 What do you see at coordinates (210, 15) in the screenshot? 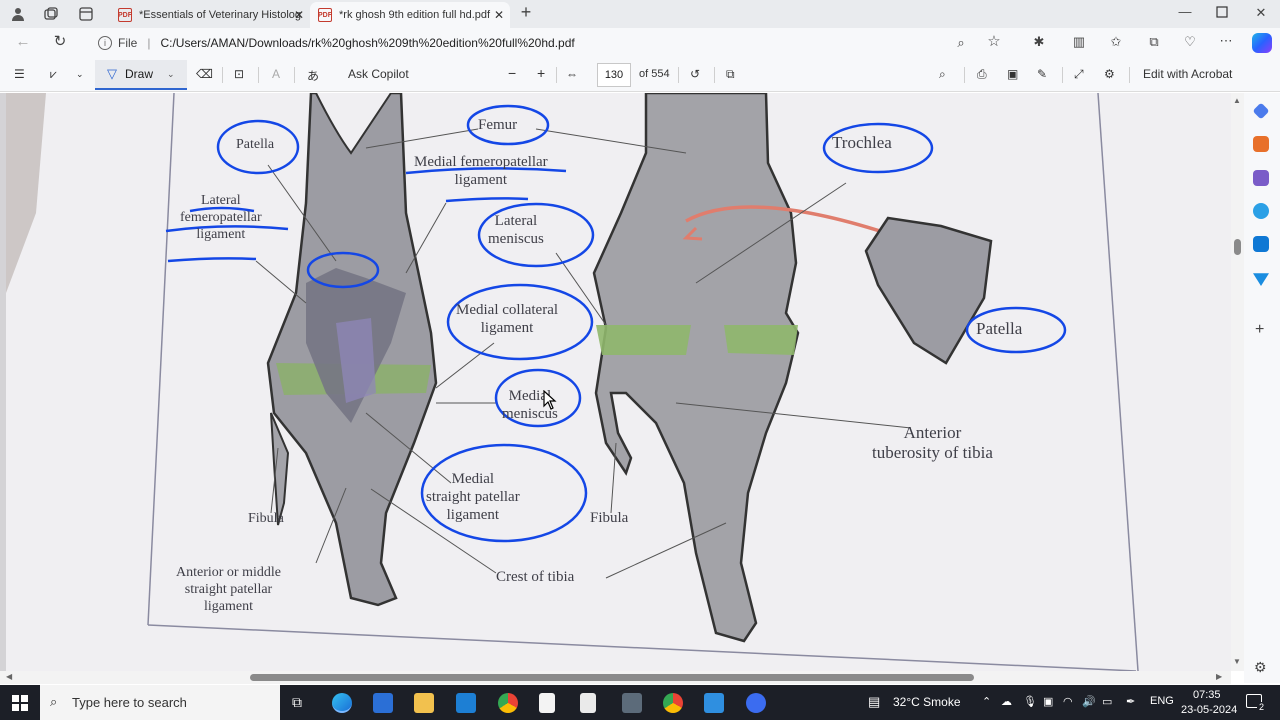
I see `tab-essentials-histology: PDF *Essentials of Veterinary Histolog ✕` at bounding box center [210, 15].